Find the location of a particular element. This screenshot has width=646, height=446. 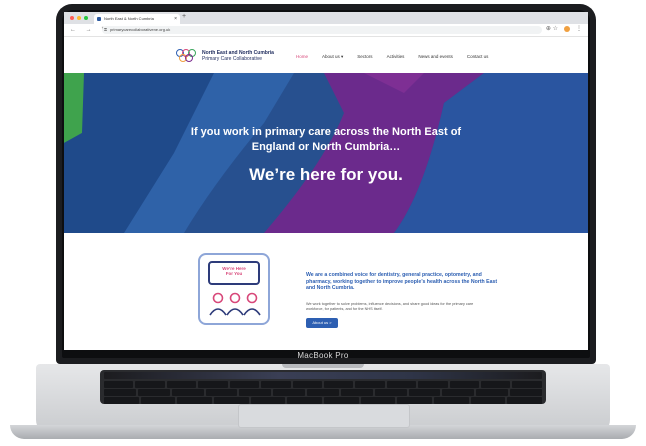

tab-close-icon: × is located at coordinates (175, 19).